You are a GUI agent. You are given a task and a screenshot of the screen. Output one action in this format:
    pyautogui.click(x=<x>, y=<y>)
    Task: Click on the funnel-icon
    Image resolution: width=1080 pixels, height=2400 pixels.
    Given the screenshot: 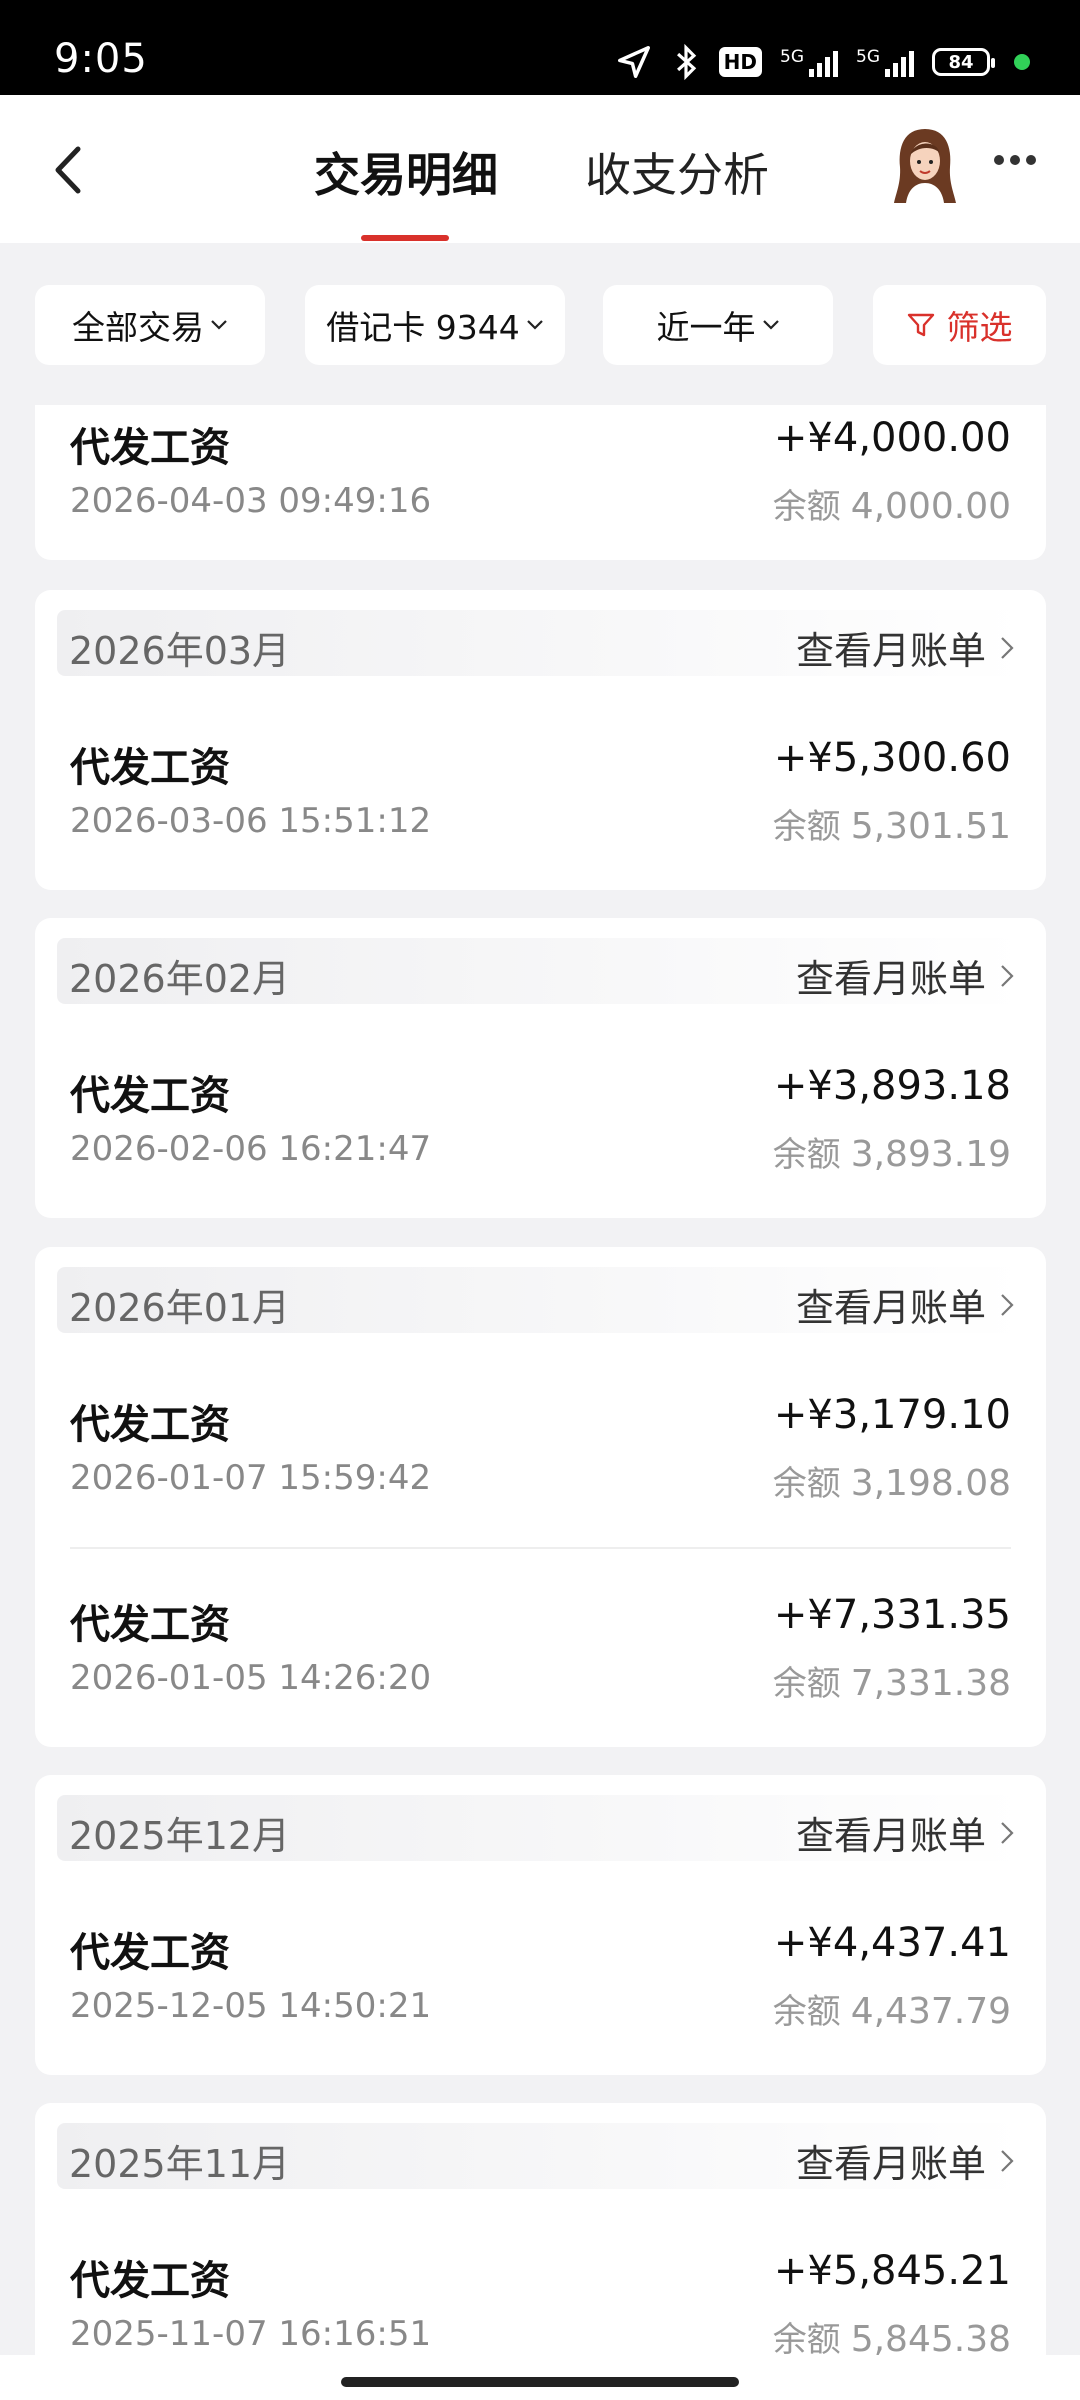 What is the action you would take?
    pyautogui.click(x=920, y=325)
    